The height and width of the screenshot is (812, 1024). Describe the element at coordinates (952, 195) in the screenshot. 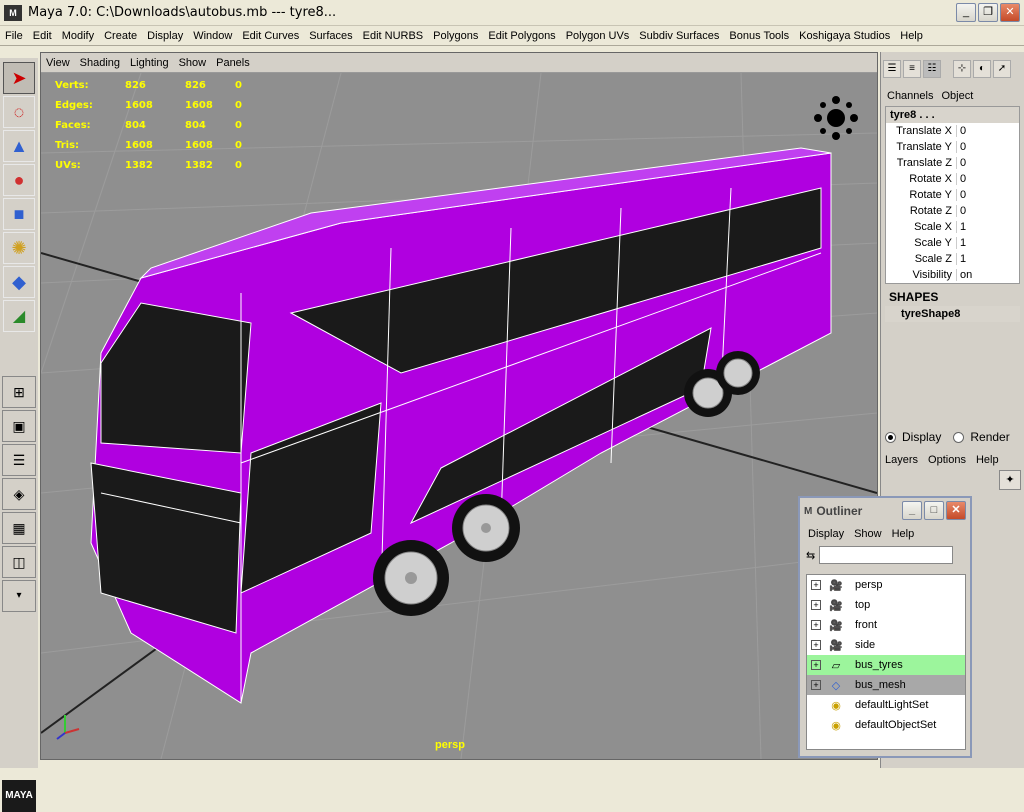

I see `channel-row: Rotate Y 0` at that location.